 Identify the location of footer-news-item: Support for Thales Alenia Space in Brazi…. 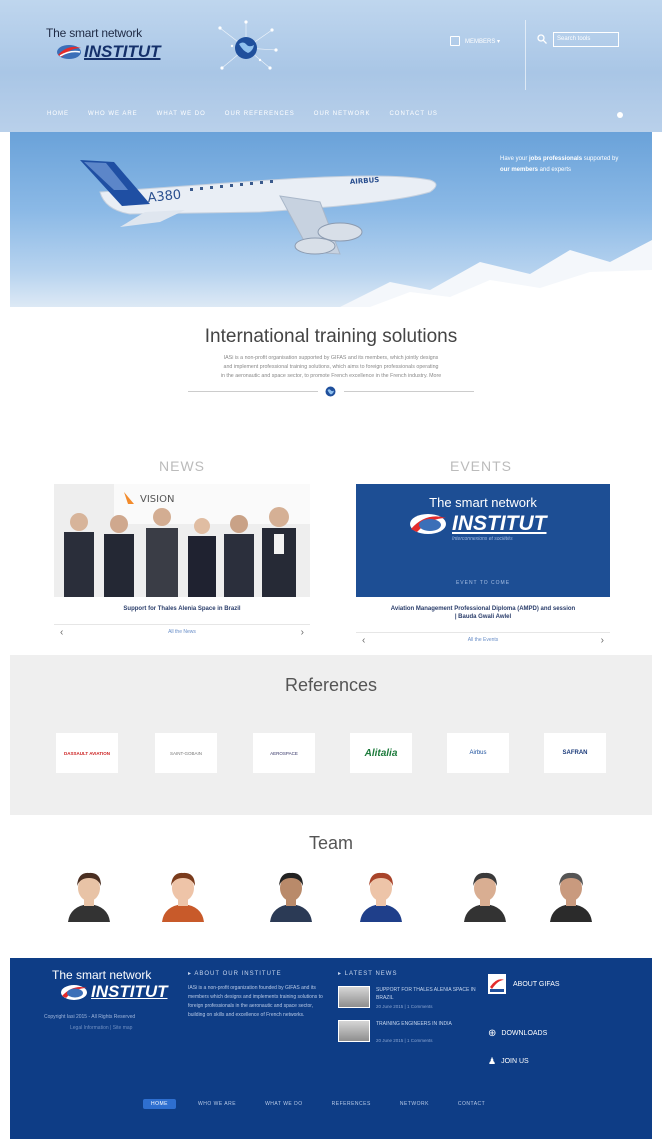
(413, 1001).